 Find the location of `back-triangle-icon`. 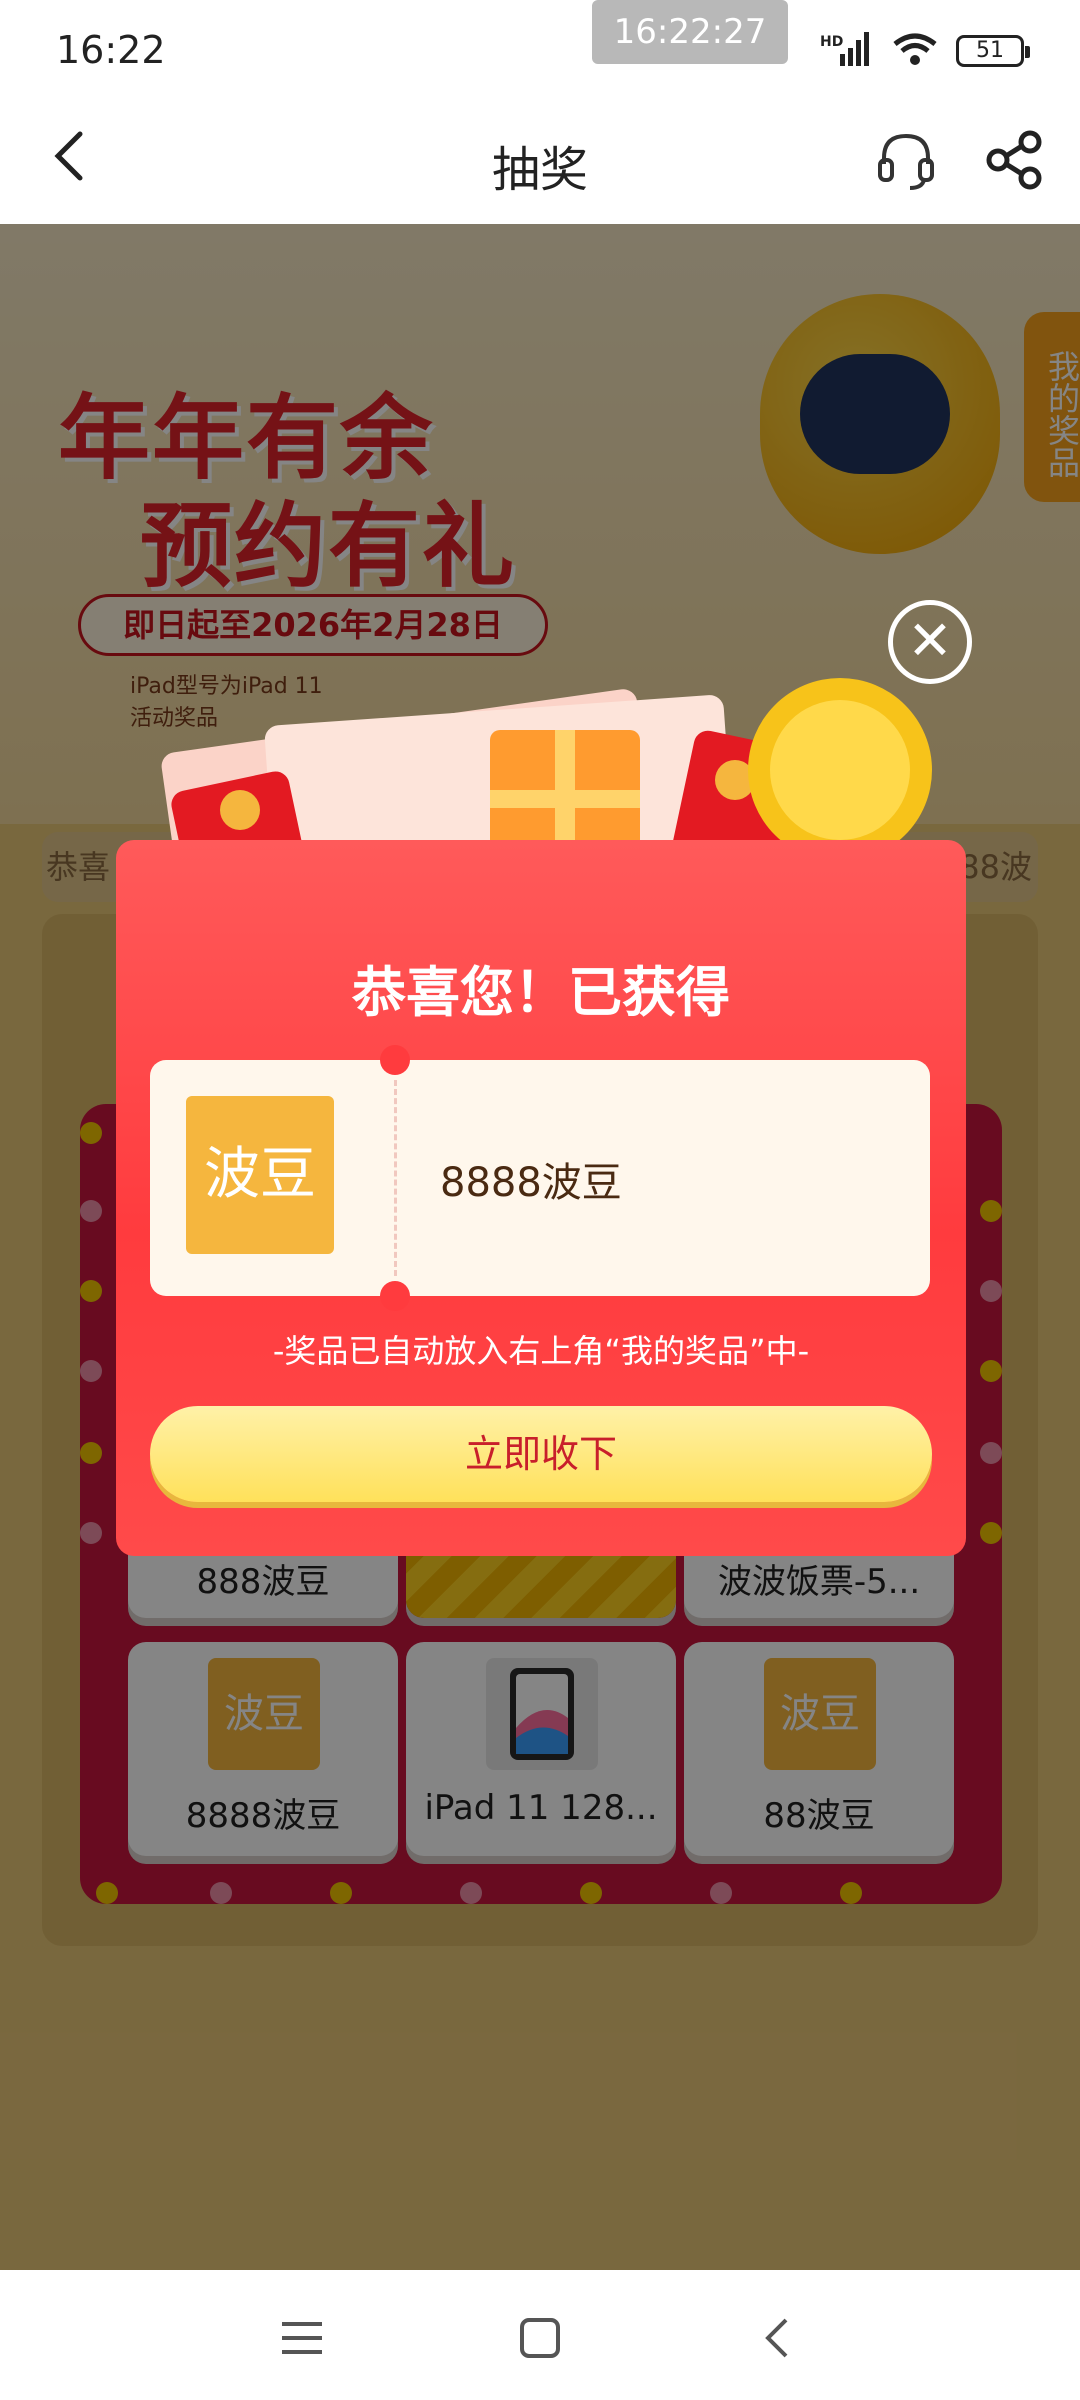

back-triangle-icon is located at coordinates (776, 2338).